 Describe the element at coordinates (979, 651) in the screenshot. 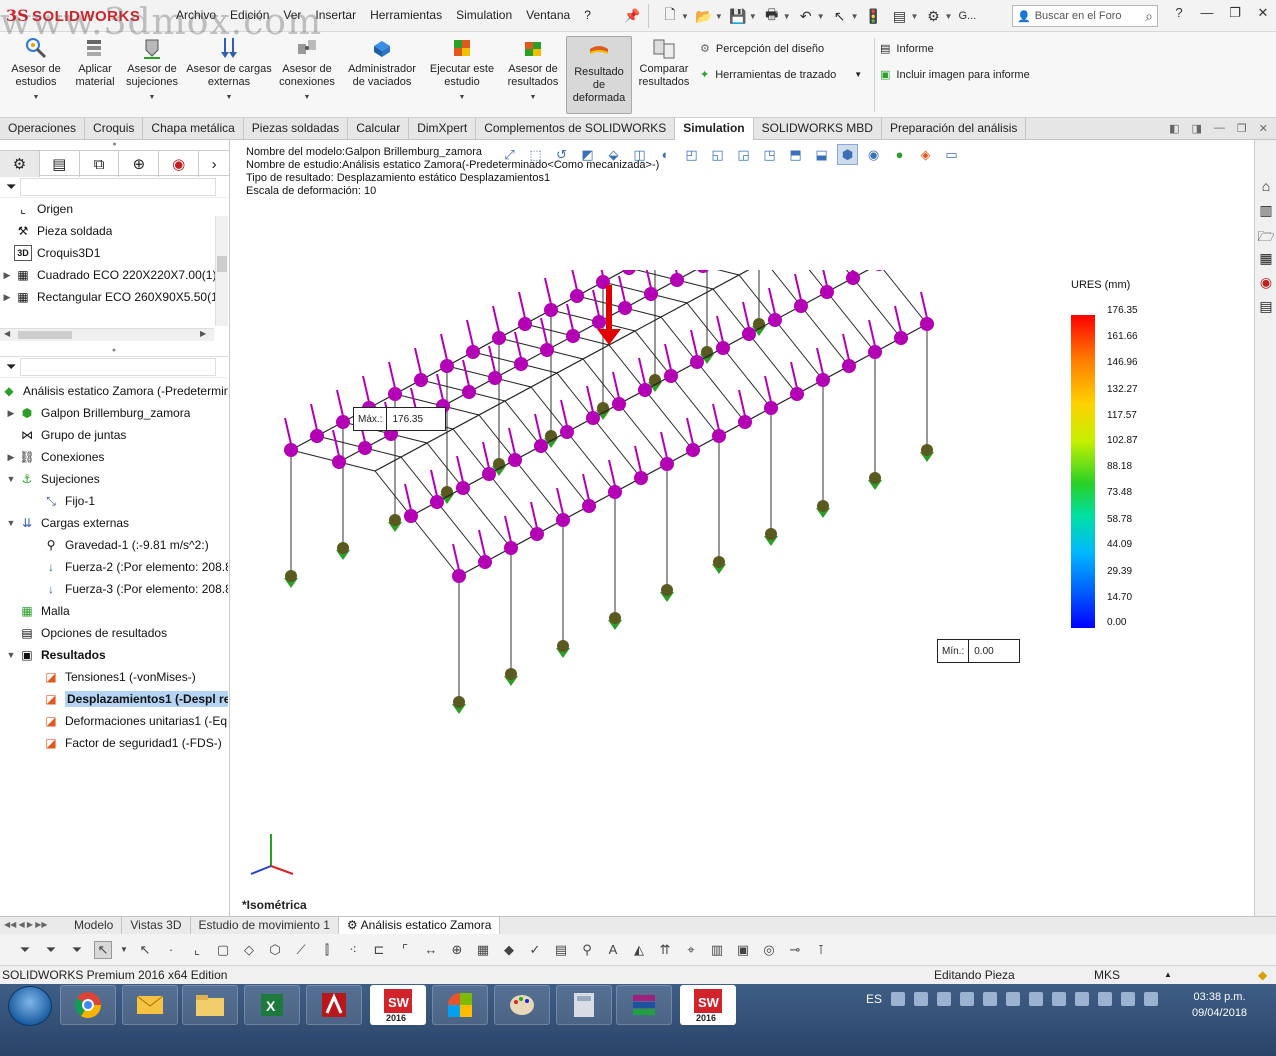

I see `min-probe-label: Mín.: 0.00` at that location.